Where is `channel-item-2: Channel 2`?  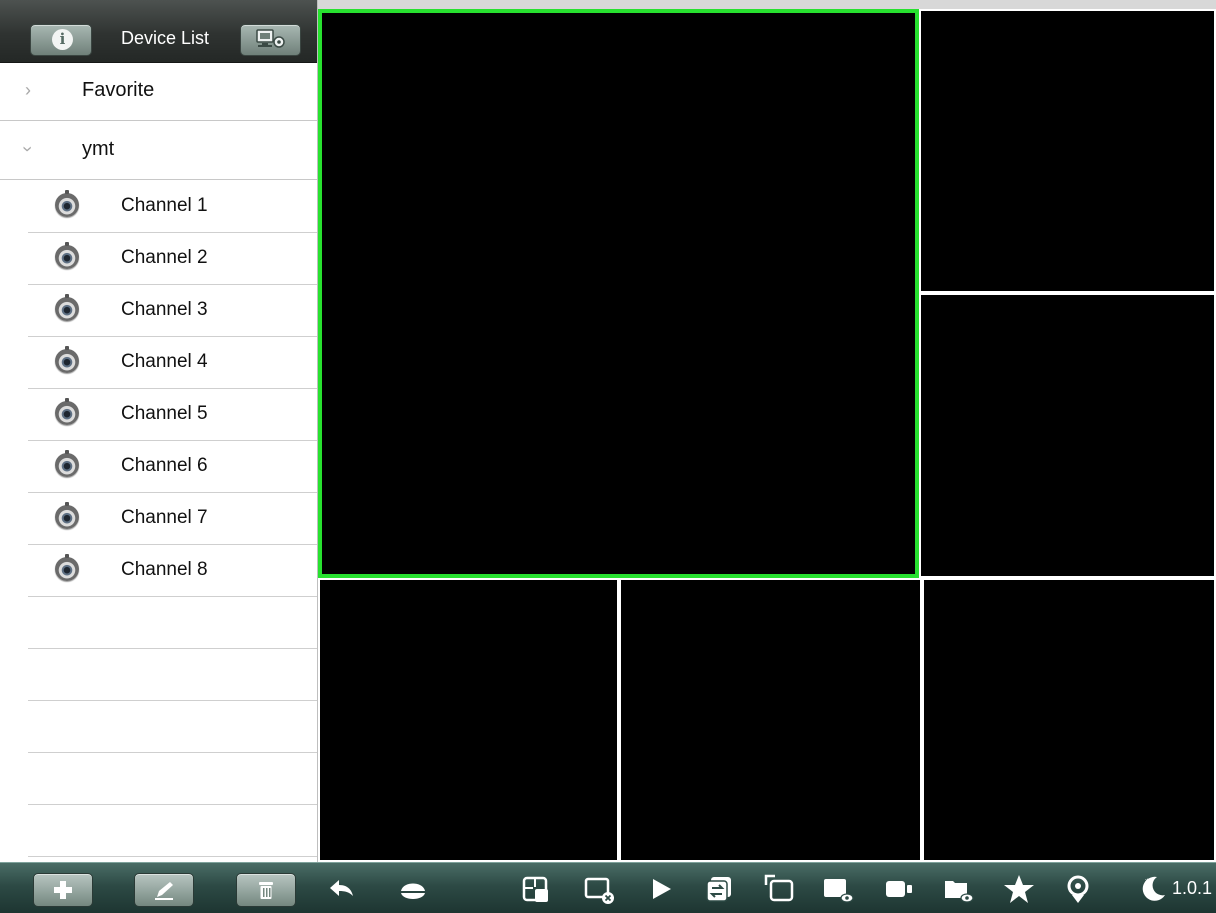 channel-item-2: Channel 2 is located at coordinates (158, 259).